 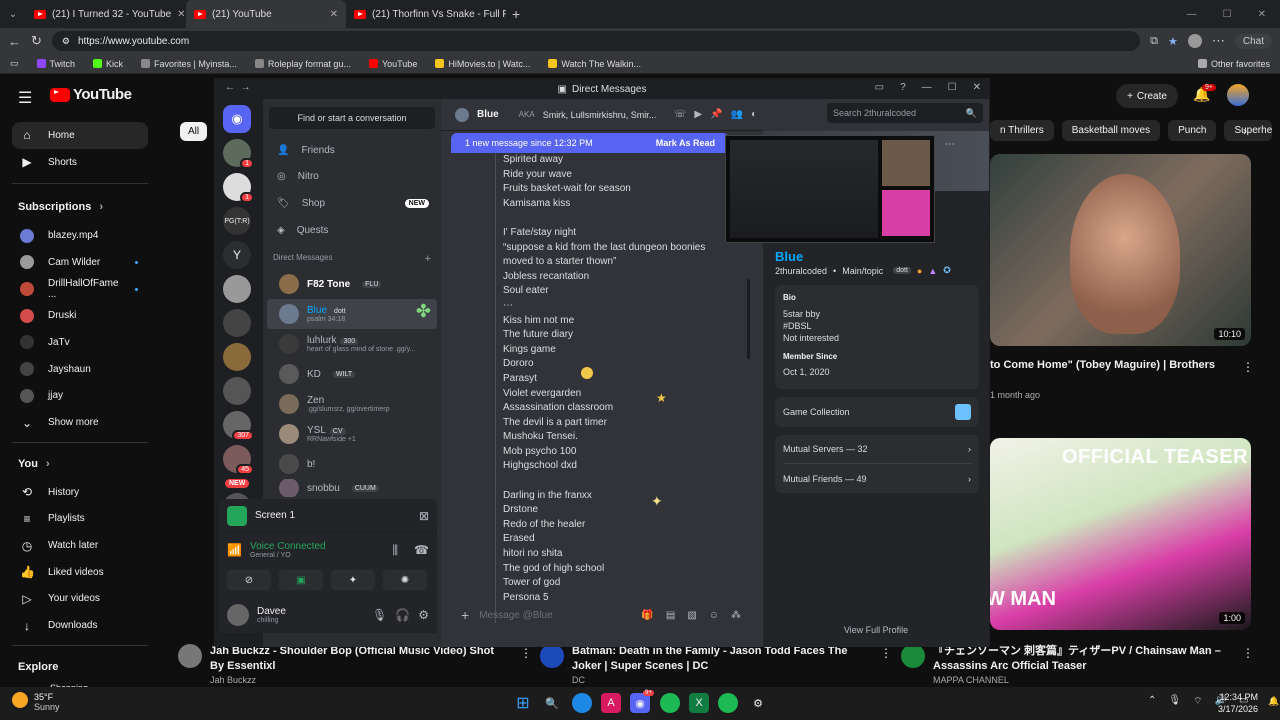 What do you see at coordinates (80, 315) in the screenshot?
I see `sub-druski: Druski` at bounding box center [80, 315].